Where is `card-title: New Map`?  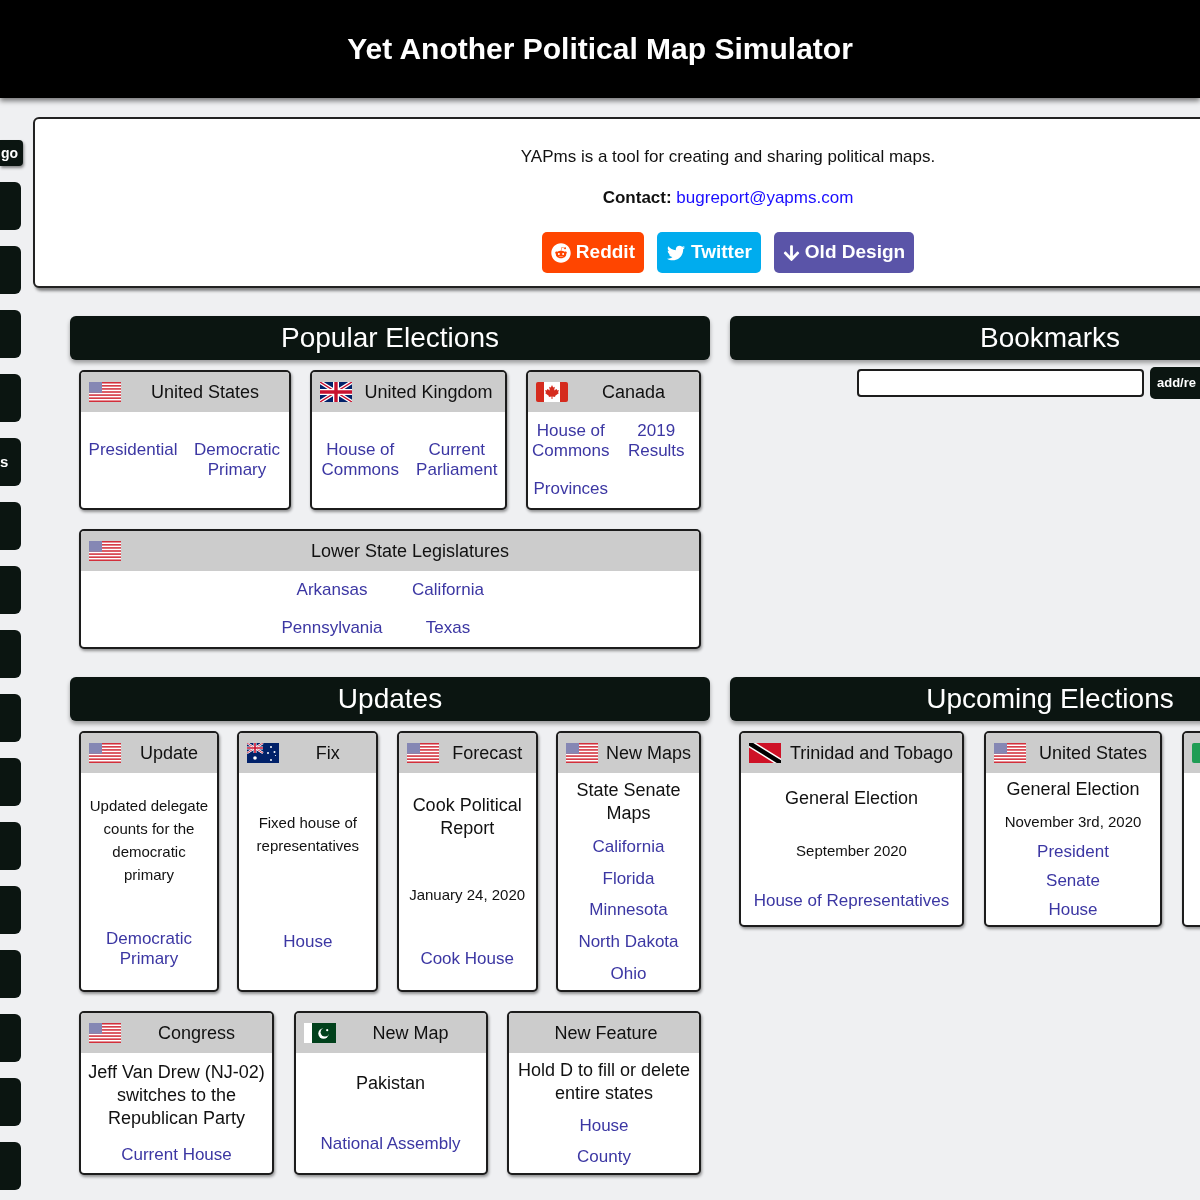
card-title: New Map is located at coordinates (410, 1033).